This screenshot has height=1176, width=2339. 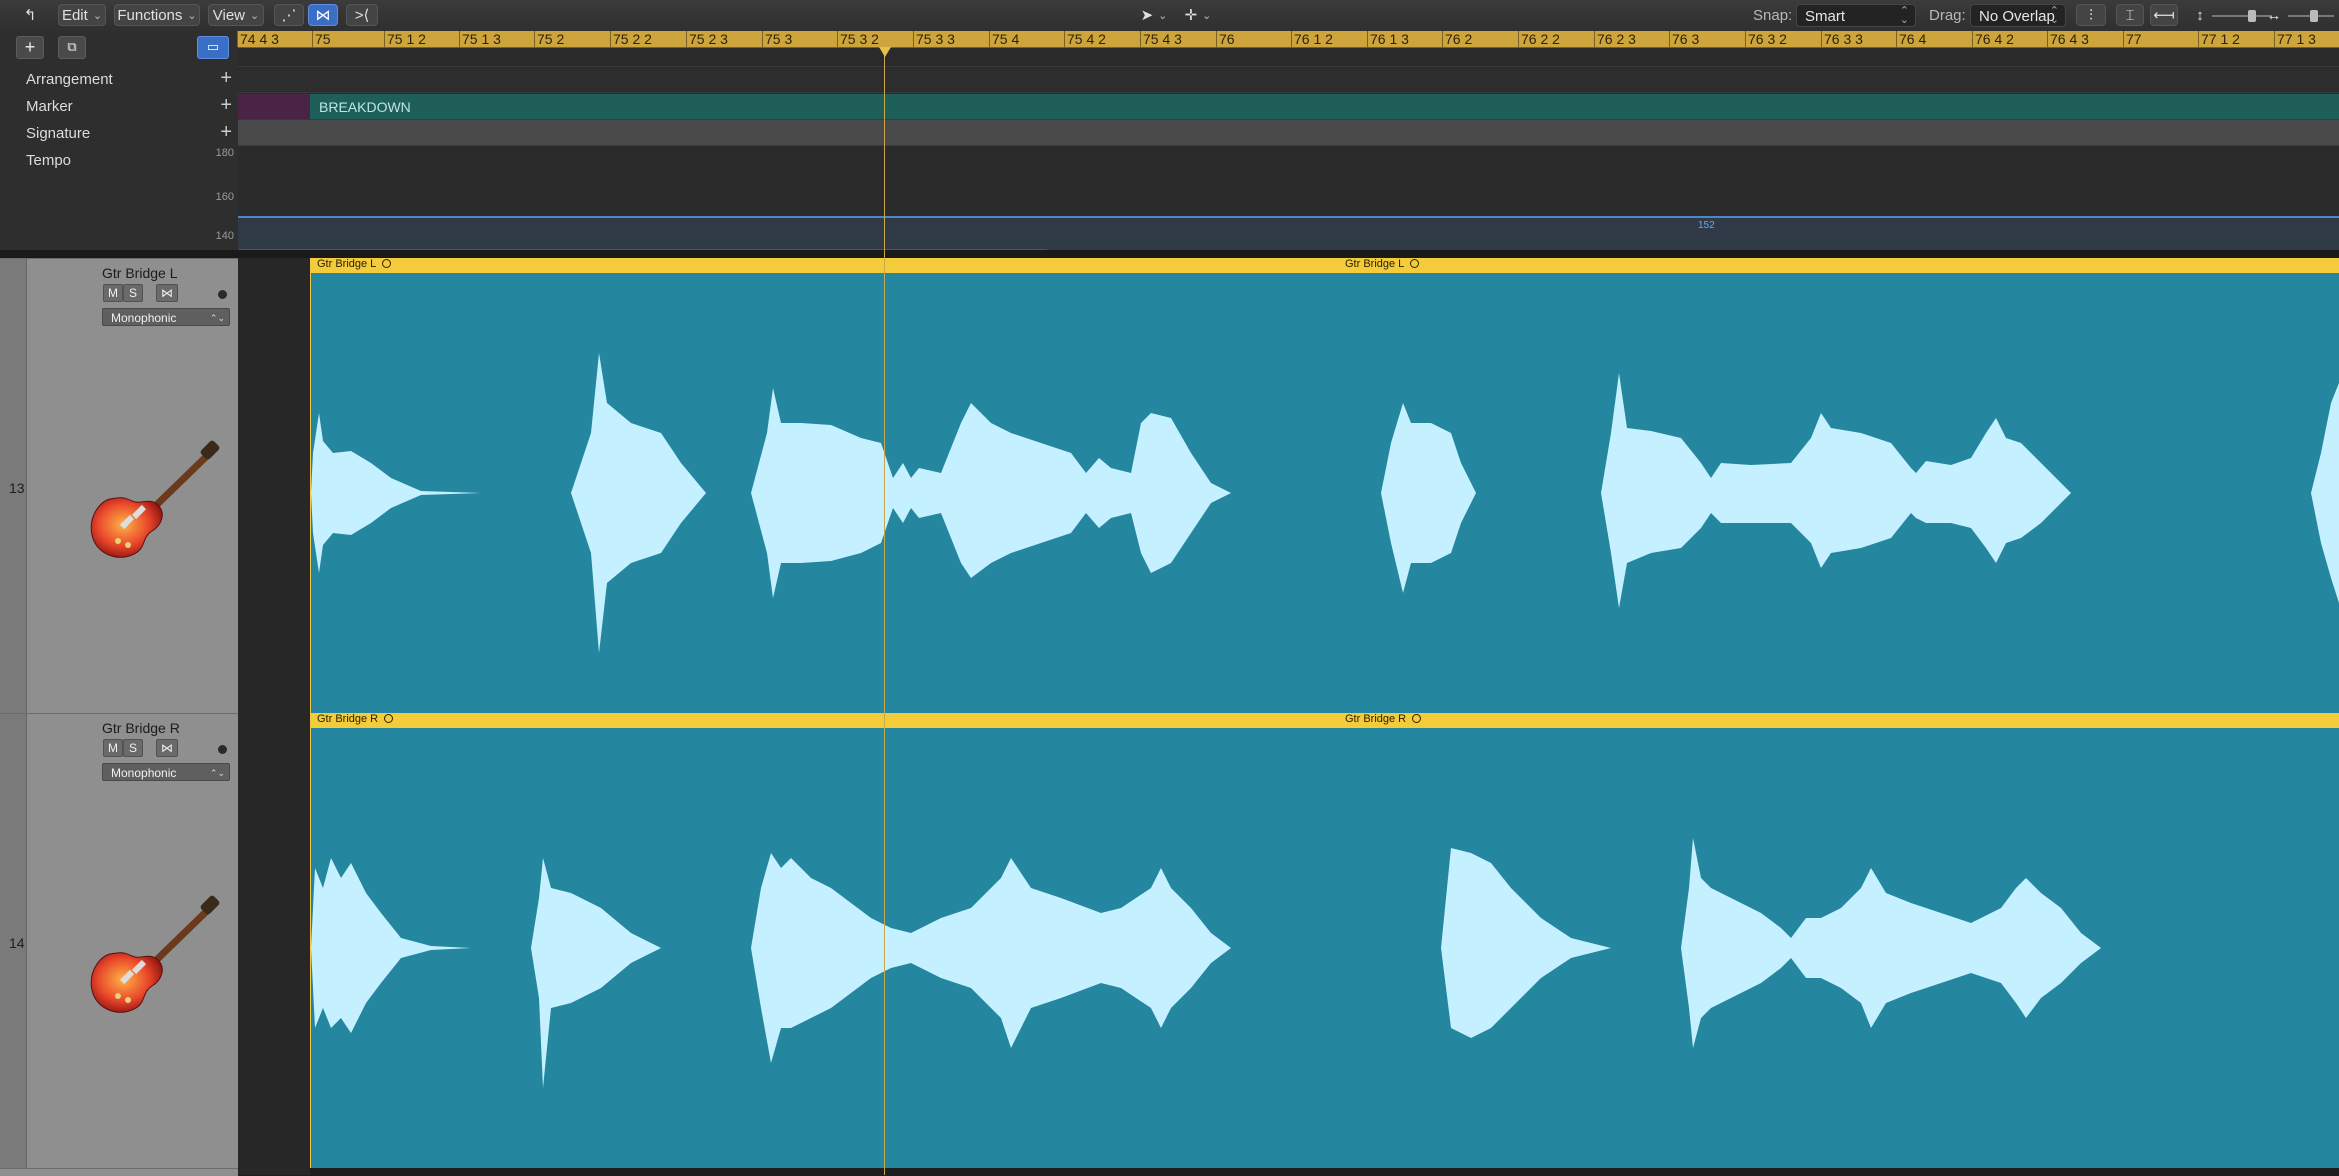 What do you see at coordinates (1198, 15) in the screenshot?
I see `marquee-tool-icon: ✛ ⌄` at bounding box center [1198, 15].